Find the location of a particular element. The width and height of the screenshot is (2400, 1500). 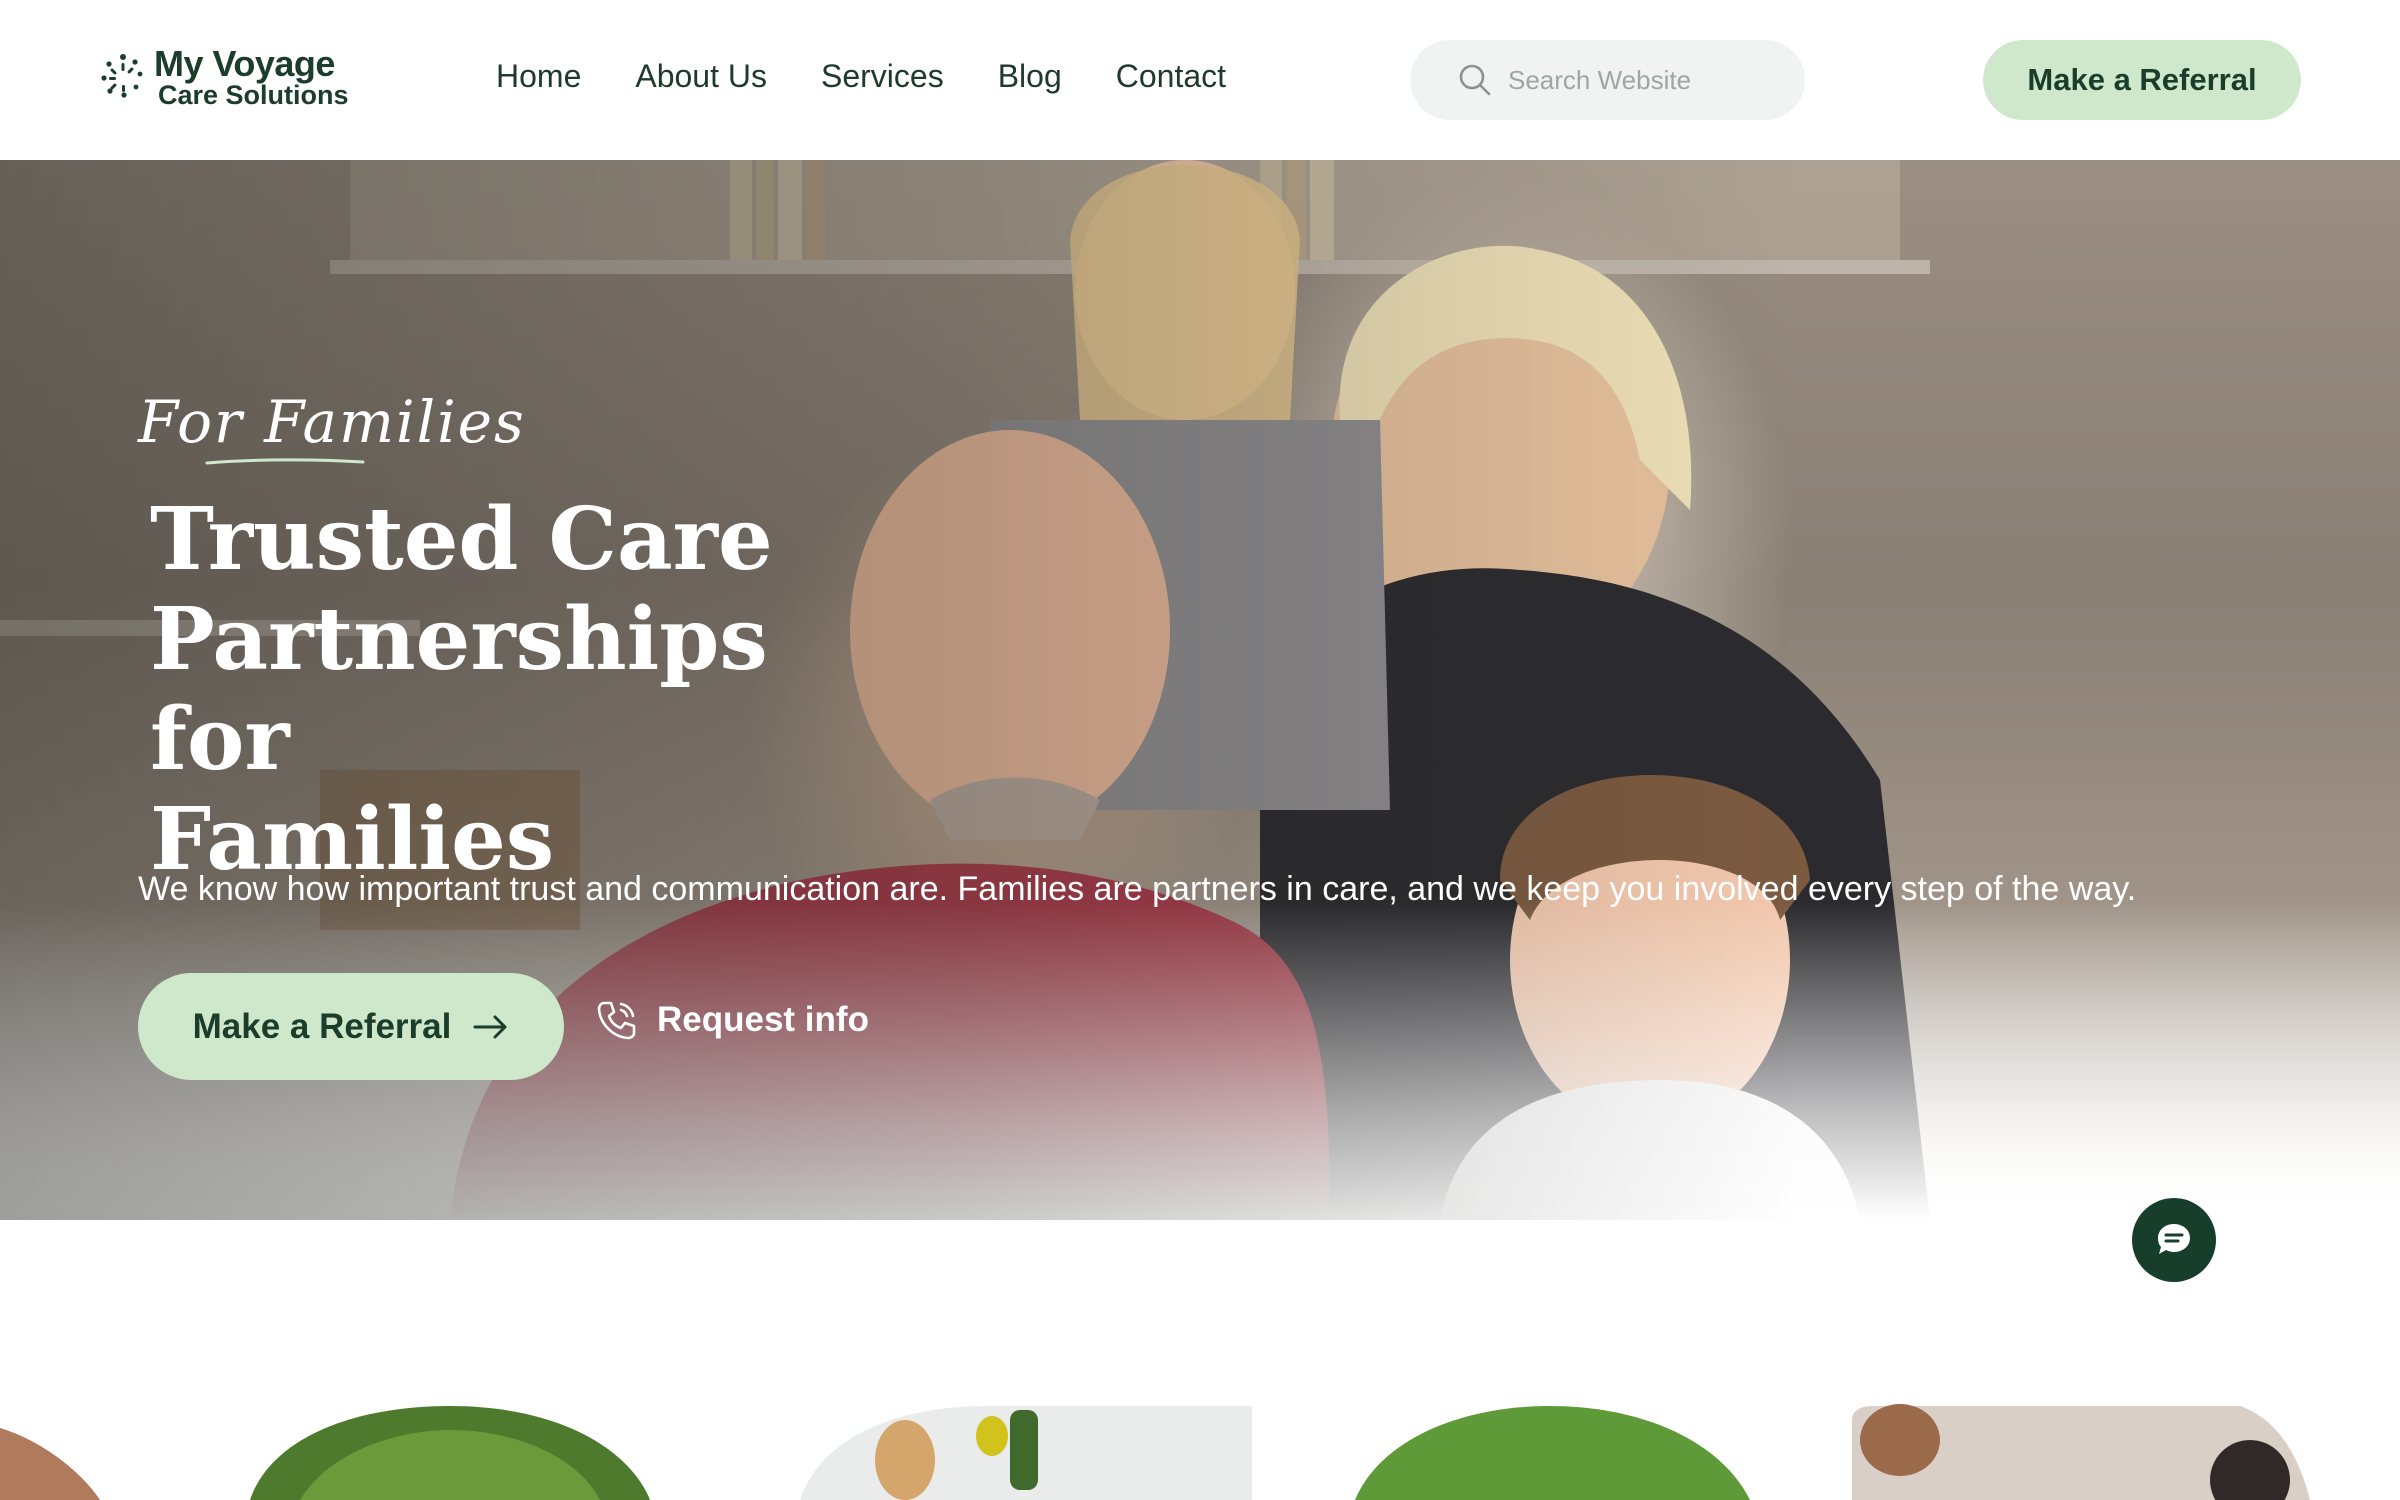

chat-bubble-icon is located at coordinates (2174, 1239).